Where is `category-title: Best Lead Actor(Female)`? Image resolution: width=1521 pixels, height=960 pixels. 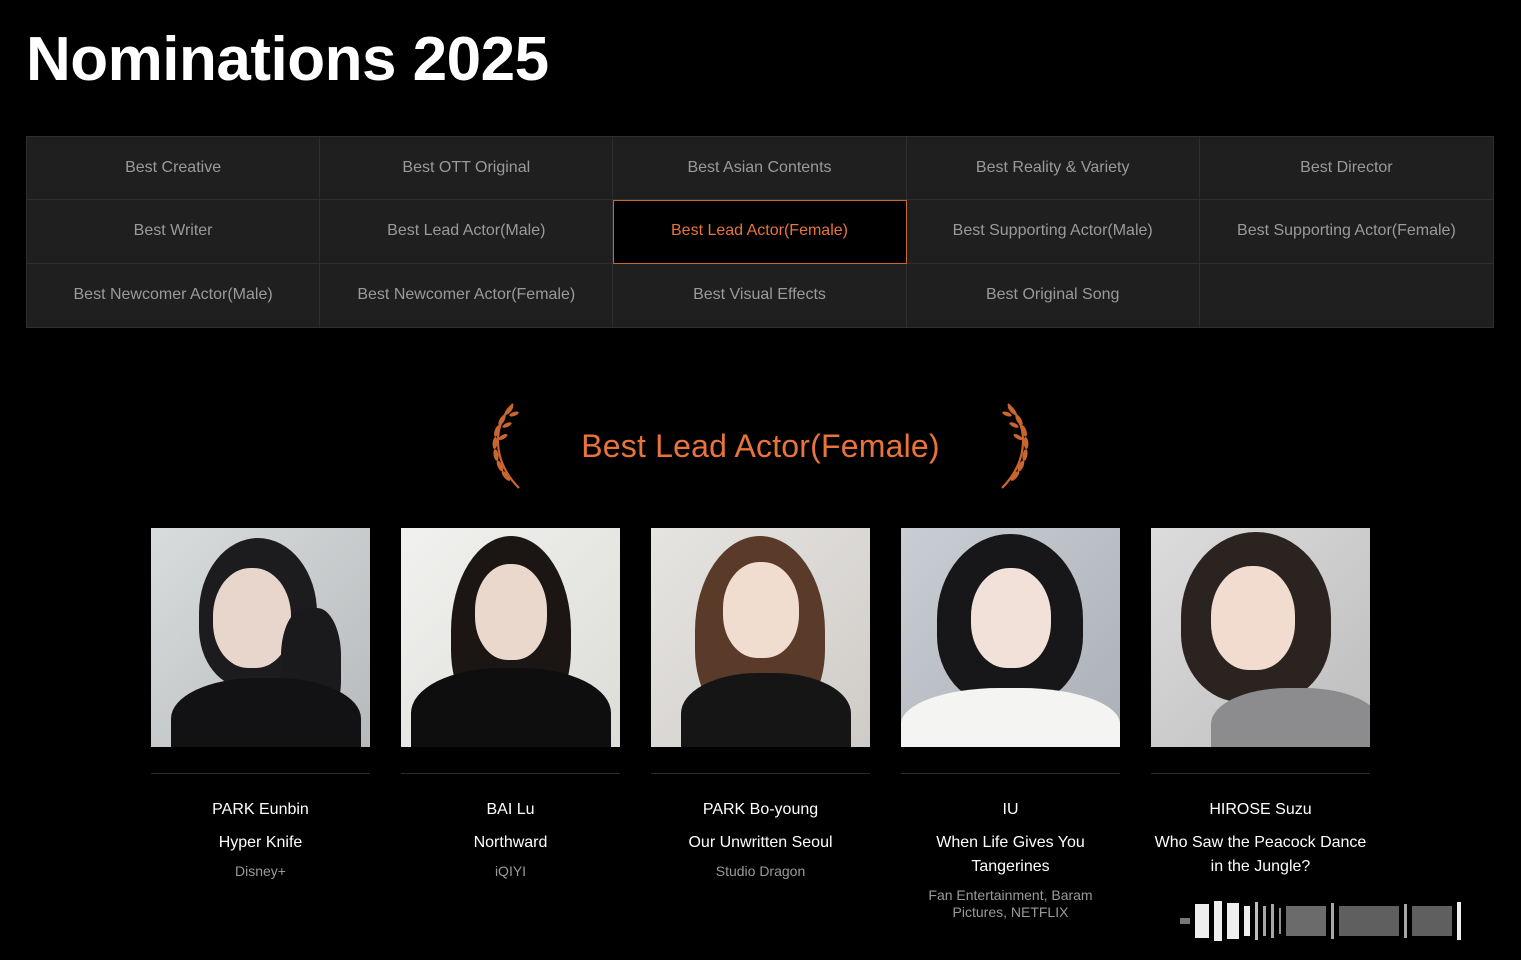 category-title: Best Lead Actor(Female) is located at coordinates (760, 446).